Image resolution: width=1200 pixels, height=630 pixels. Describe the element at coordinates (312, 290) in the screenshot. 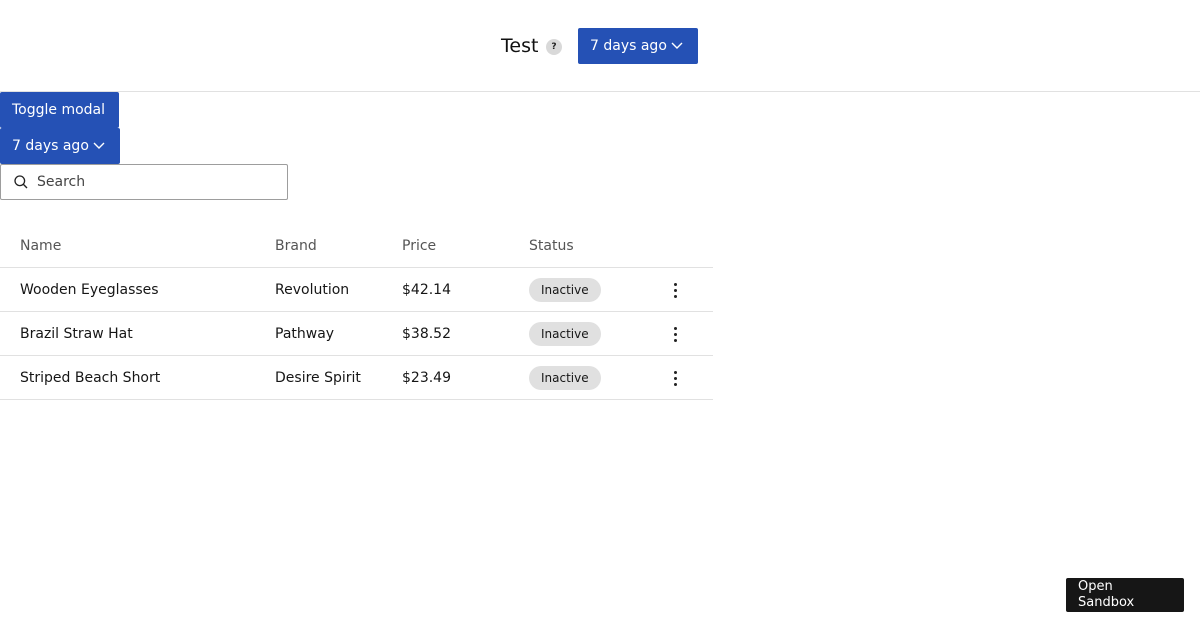

I see `row-brand: Revolution` at that location.